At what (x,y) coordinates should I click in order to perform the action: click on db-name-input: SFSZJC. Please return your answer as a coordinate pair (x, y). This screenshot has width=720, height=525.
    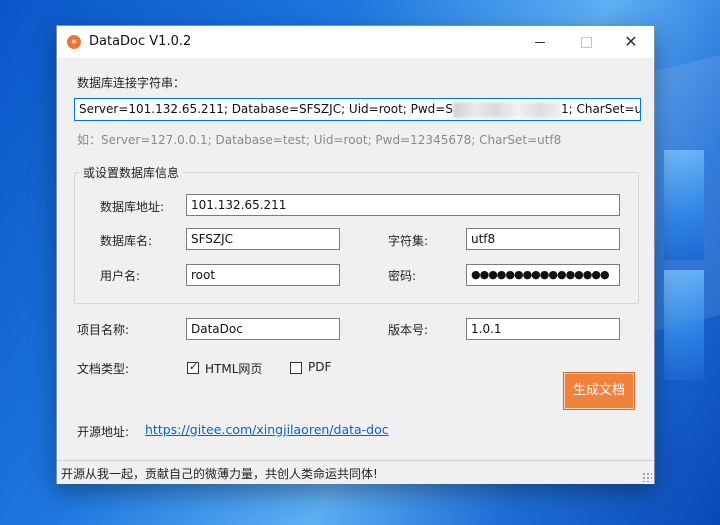
    Looking at the image, I should click on (263, 239).